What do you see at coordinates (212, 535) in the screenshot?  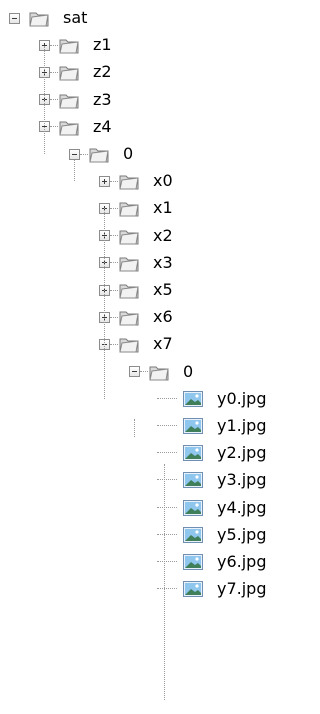 I see `tree-file-item: y5.jpg` at bounding box center [212, 535].